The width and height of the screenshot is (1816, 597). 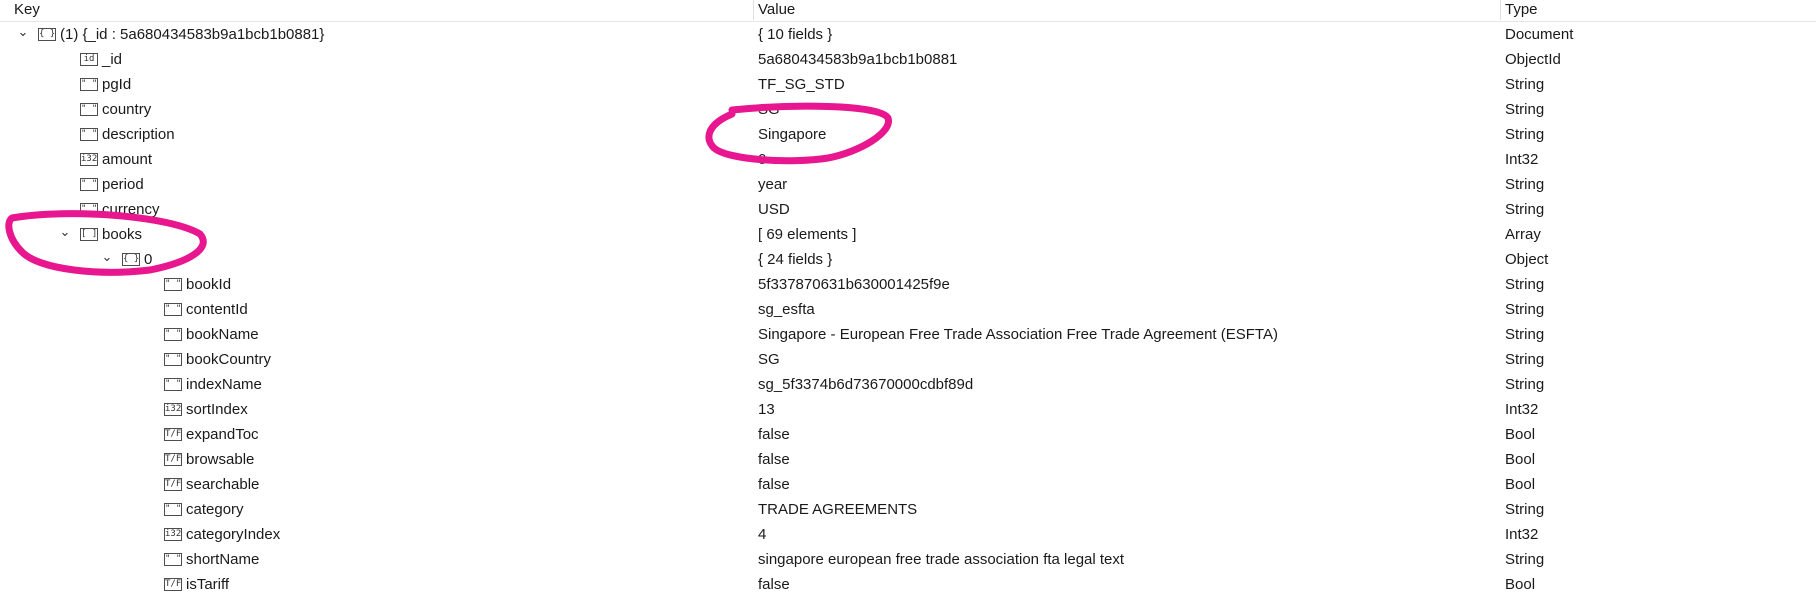 What do you see at coordinates (1527, 259) in the screenshot?
I see `type-cell: Object` at bounding box center [1527, 259].